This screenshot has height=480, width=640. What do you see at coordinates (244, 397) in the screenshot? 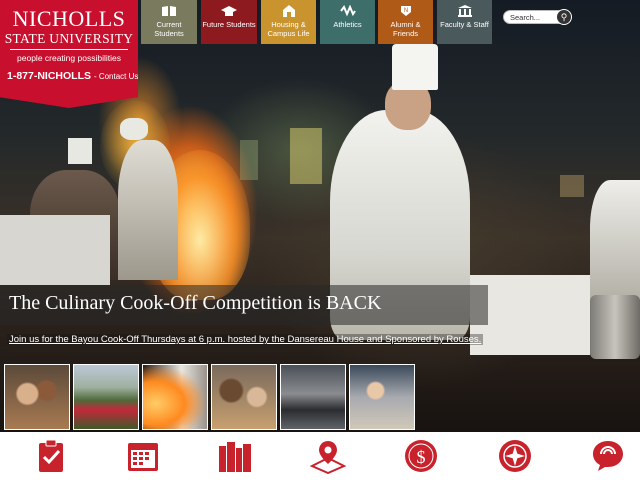
I see `students-group-photo` at bounding box center [244, 397].